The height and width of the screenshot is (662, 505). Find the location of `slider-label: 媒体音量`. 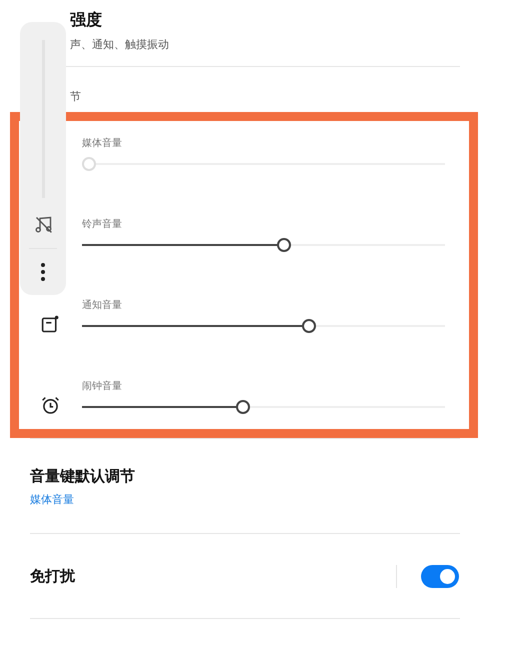

slider-label: 媒体音量 is located at coordinates (102, 143).